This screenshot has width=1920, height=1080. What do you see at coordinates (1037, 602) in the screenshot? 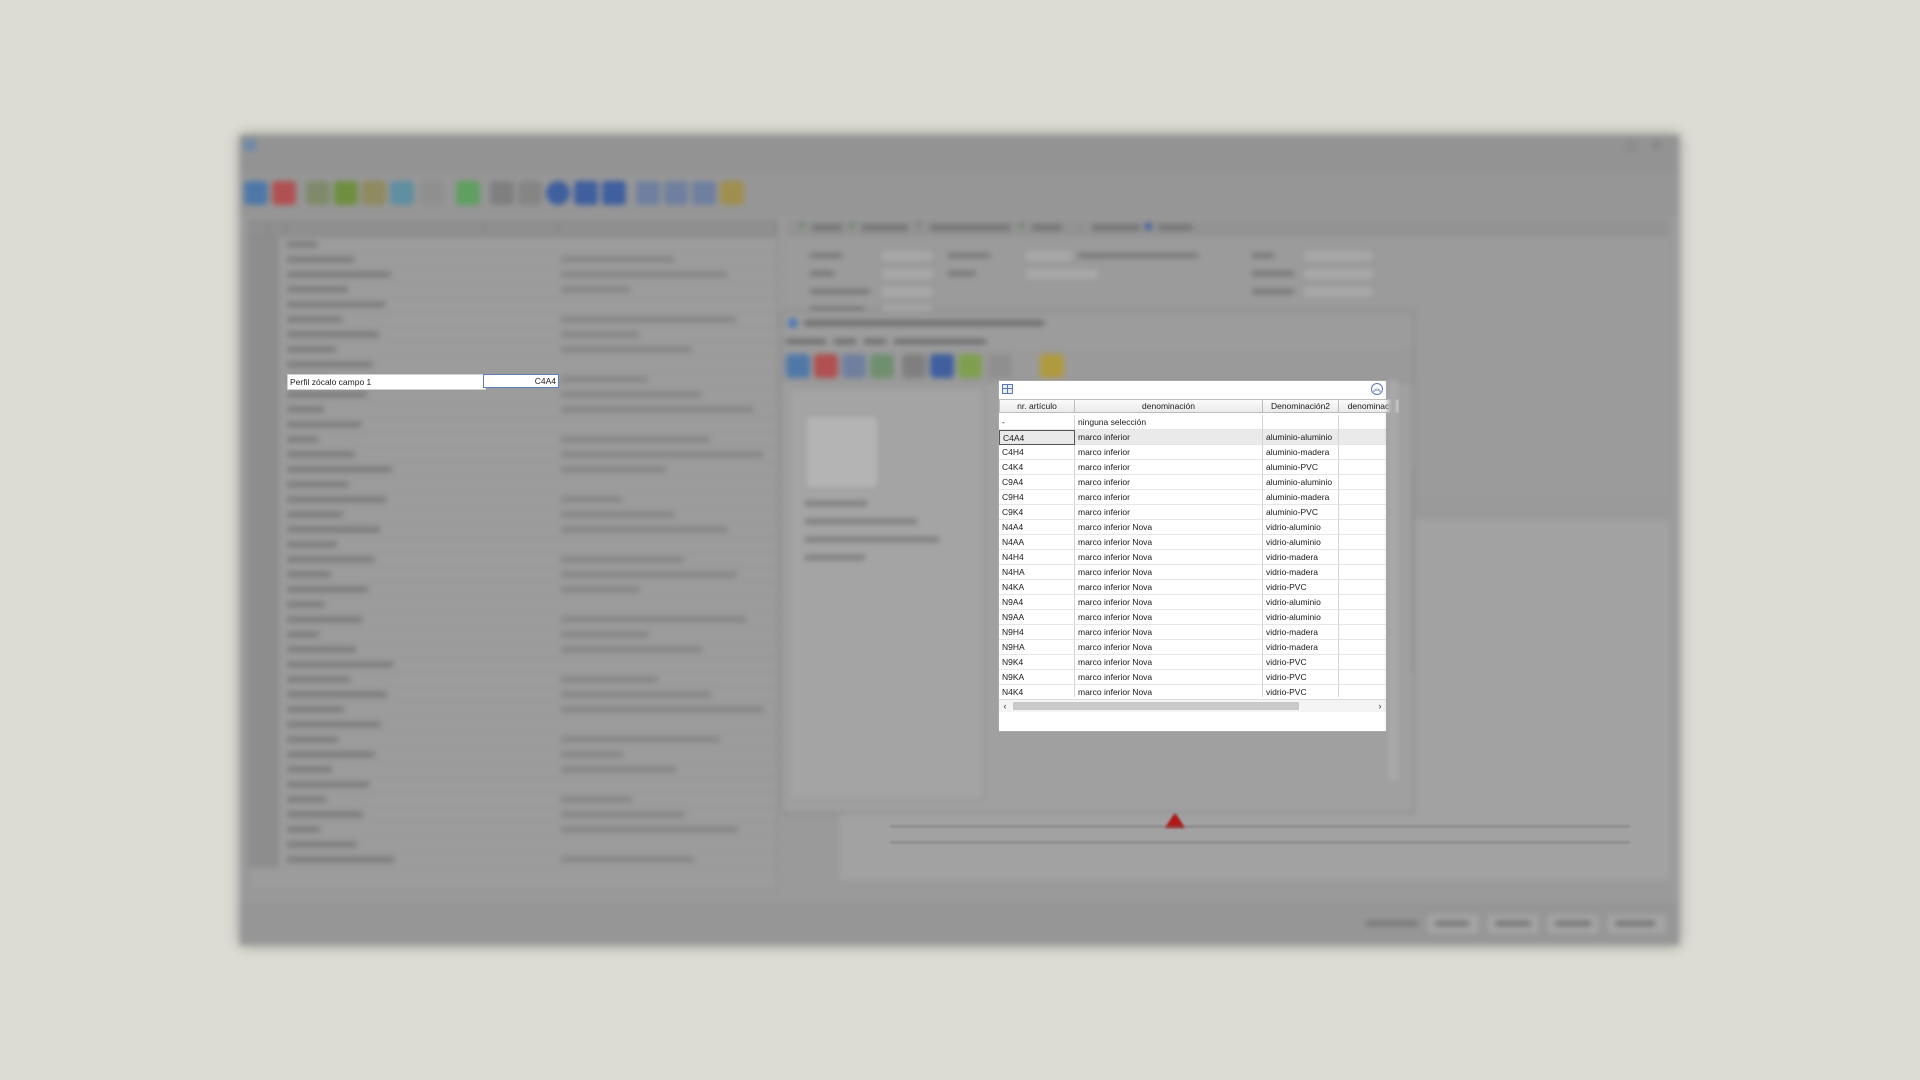
I see `table-cell: N9A4` at bounding box center [1037, 602].